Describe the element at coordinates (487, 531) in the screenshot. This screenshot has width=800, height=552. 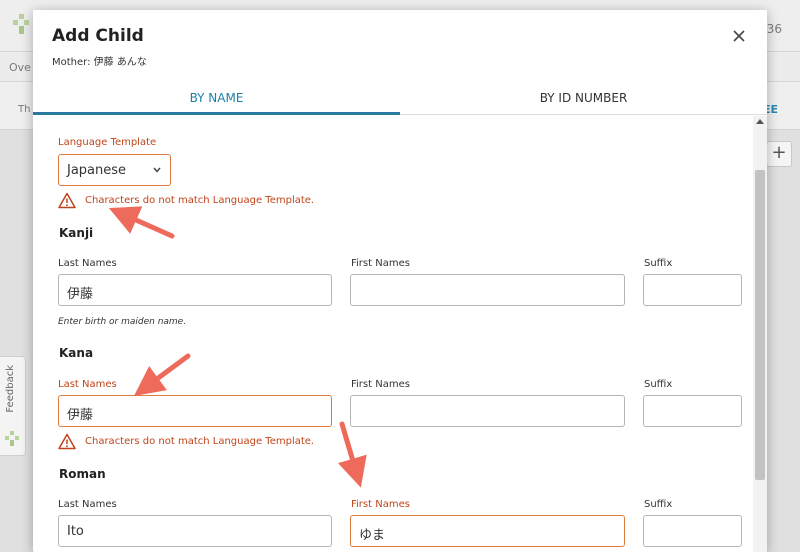
I see `roman-first-names-input: ゆま` at that location.